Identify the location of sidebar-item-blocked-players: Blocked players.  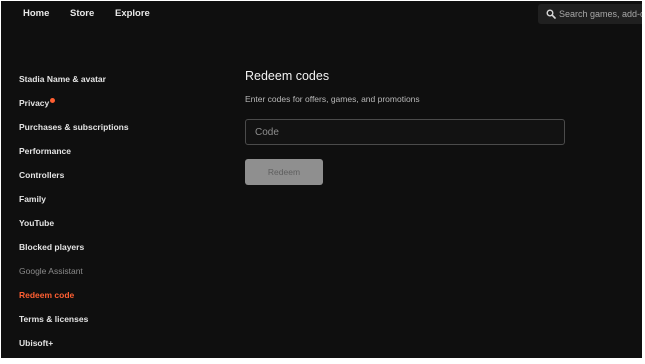
(51, 247).